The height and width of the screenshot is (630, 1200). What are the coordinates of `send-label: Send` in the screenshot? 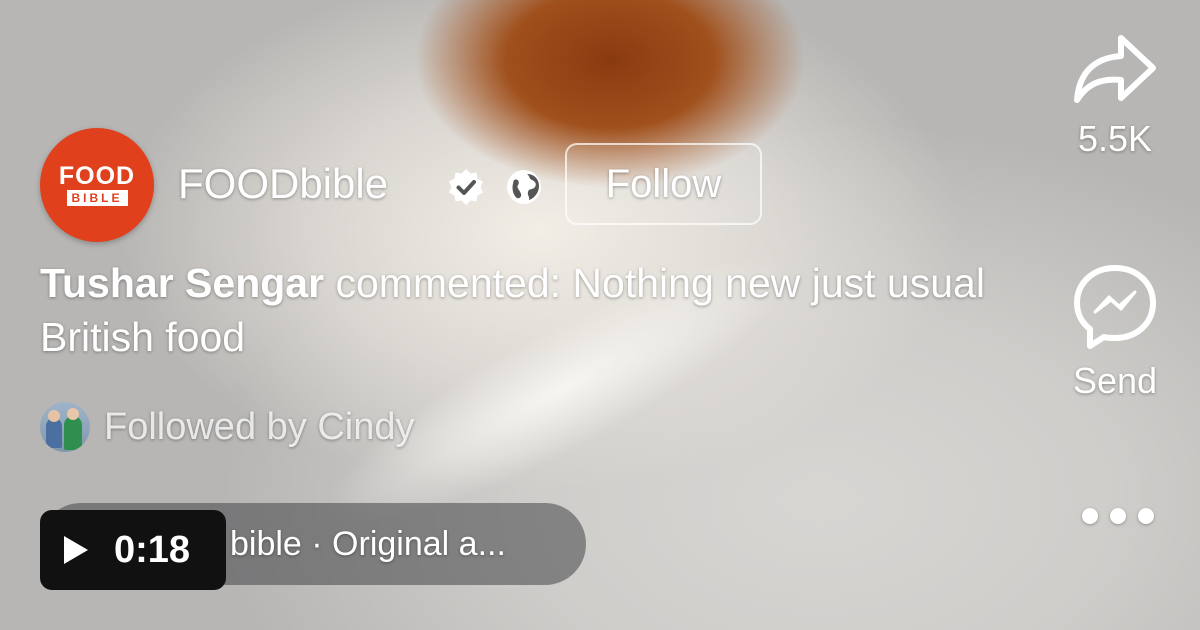 It's located at (1115, 380).